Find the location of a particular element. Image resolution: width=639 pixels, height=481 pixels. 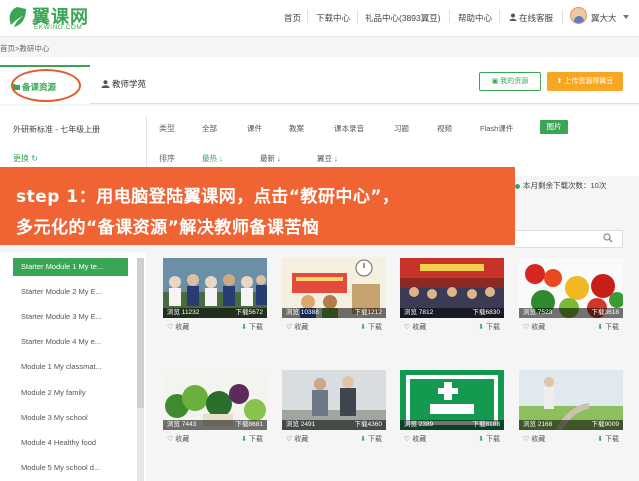

module-item: Module 2 My family is located at coordinates (70, 393).